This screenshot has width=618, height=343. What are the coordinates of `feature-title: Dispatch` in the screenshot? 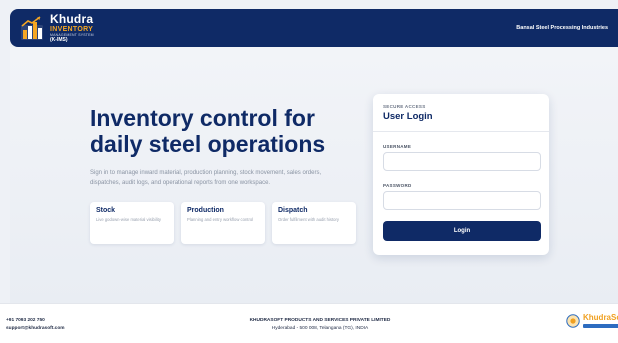 It's located at (293, 210).